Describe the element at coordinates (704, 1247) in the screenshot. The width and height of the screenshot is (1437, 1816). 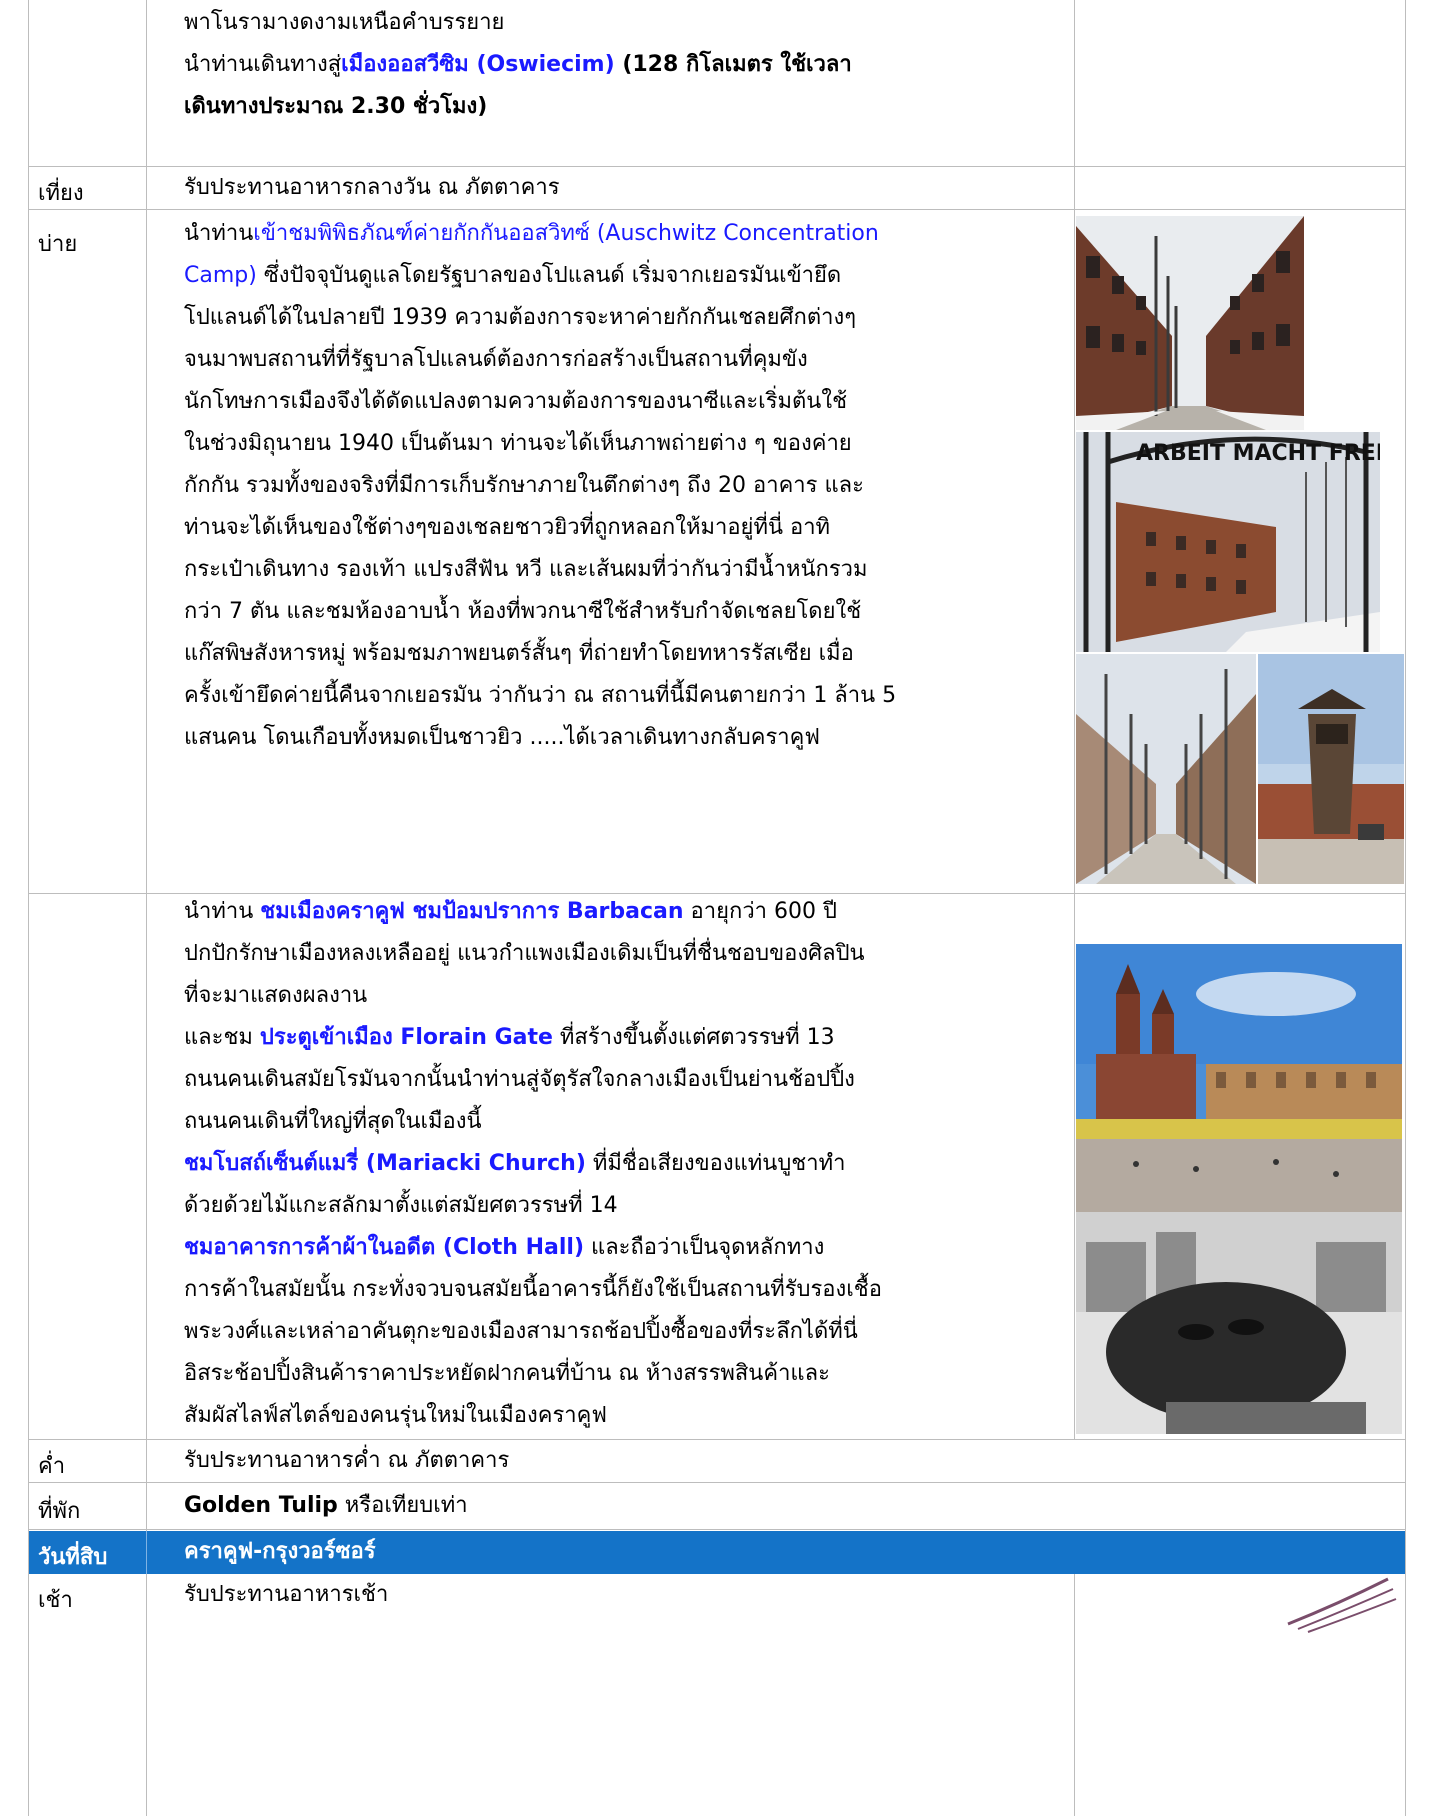
I see `text: และถือว่าเป็นจุดหลักทาง` at that location.